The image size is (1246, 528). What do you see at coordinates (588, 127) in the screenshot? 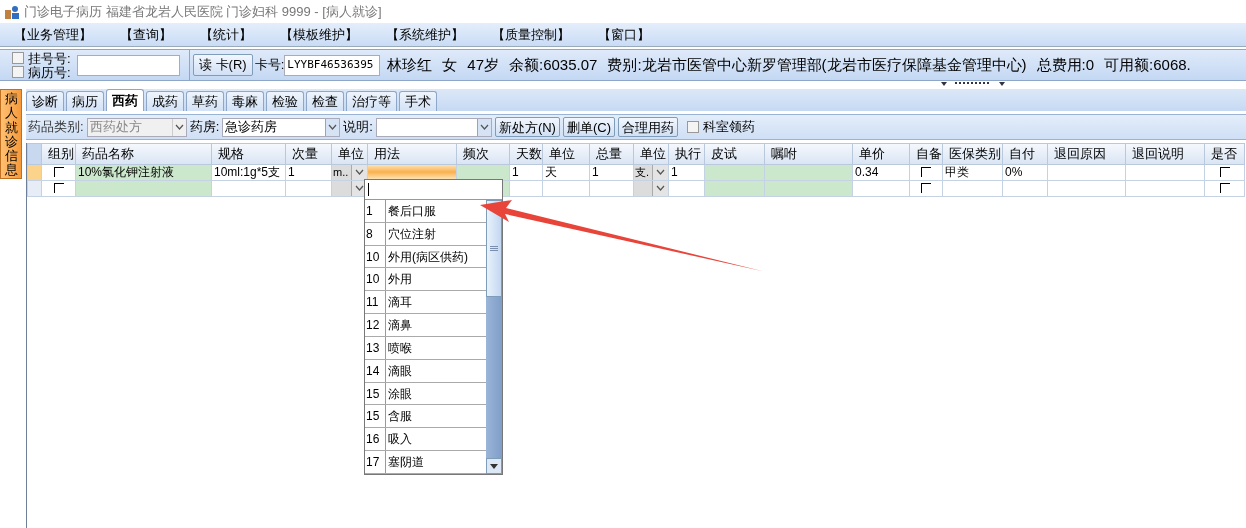
I see `toolbar-button: 删单(C)` at bounding box center [588, 127].